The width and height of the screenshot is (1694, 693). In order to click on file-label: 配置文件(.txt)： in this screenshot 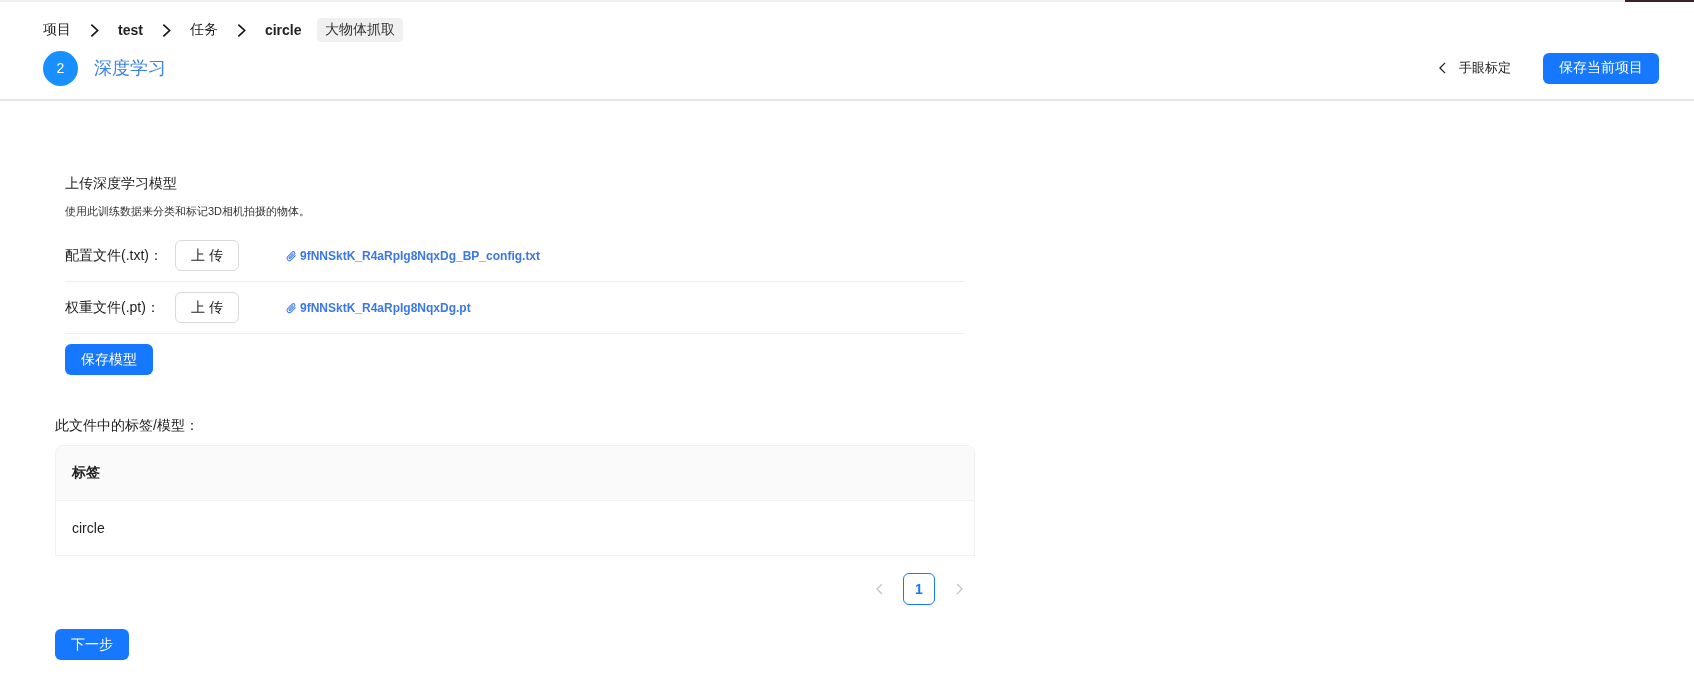, I will do `click(114, 255)`.